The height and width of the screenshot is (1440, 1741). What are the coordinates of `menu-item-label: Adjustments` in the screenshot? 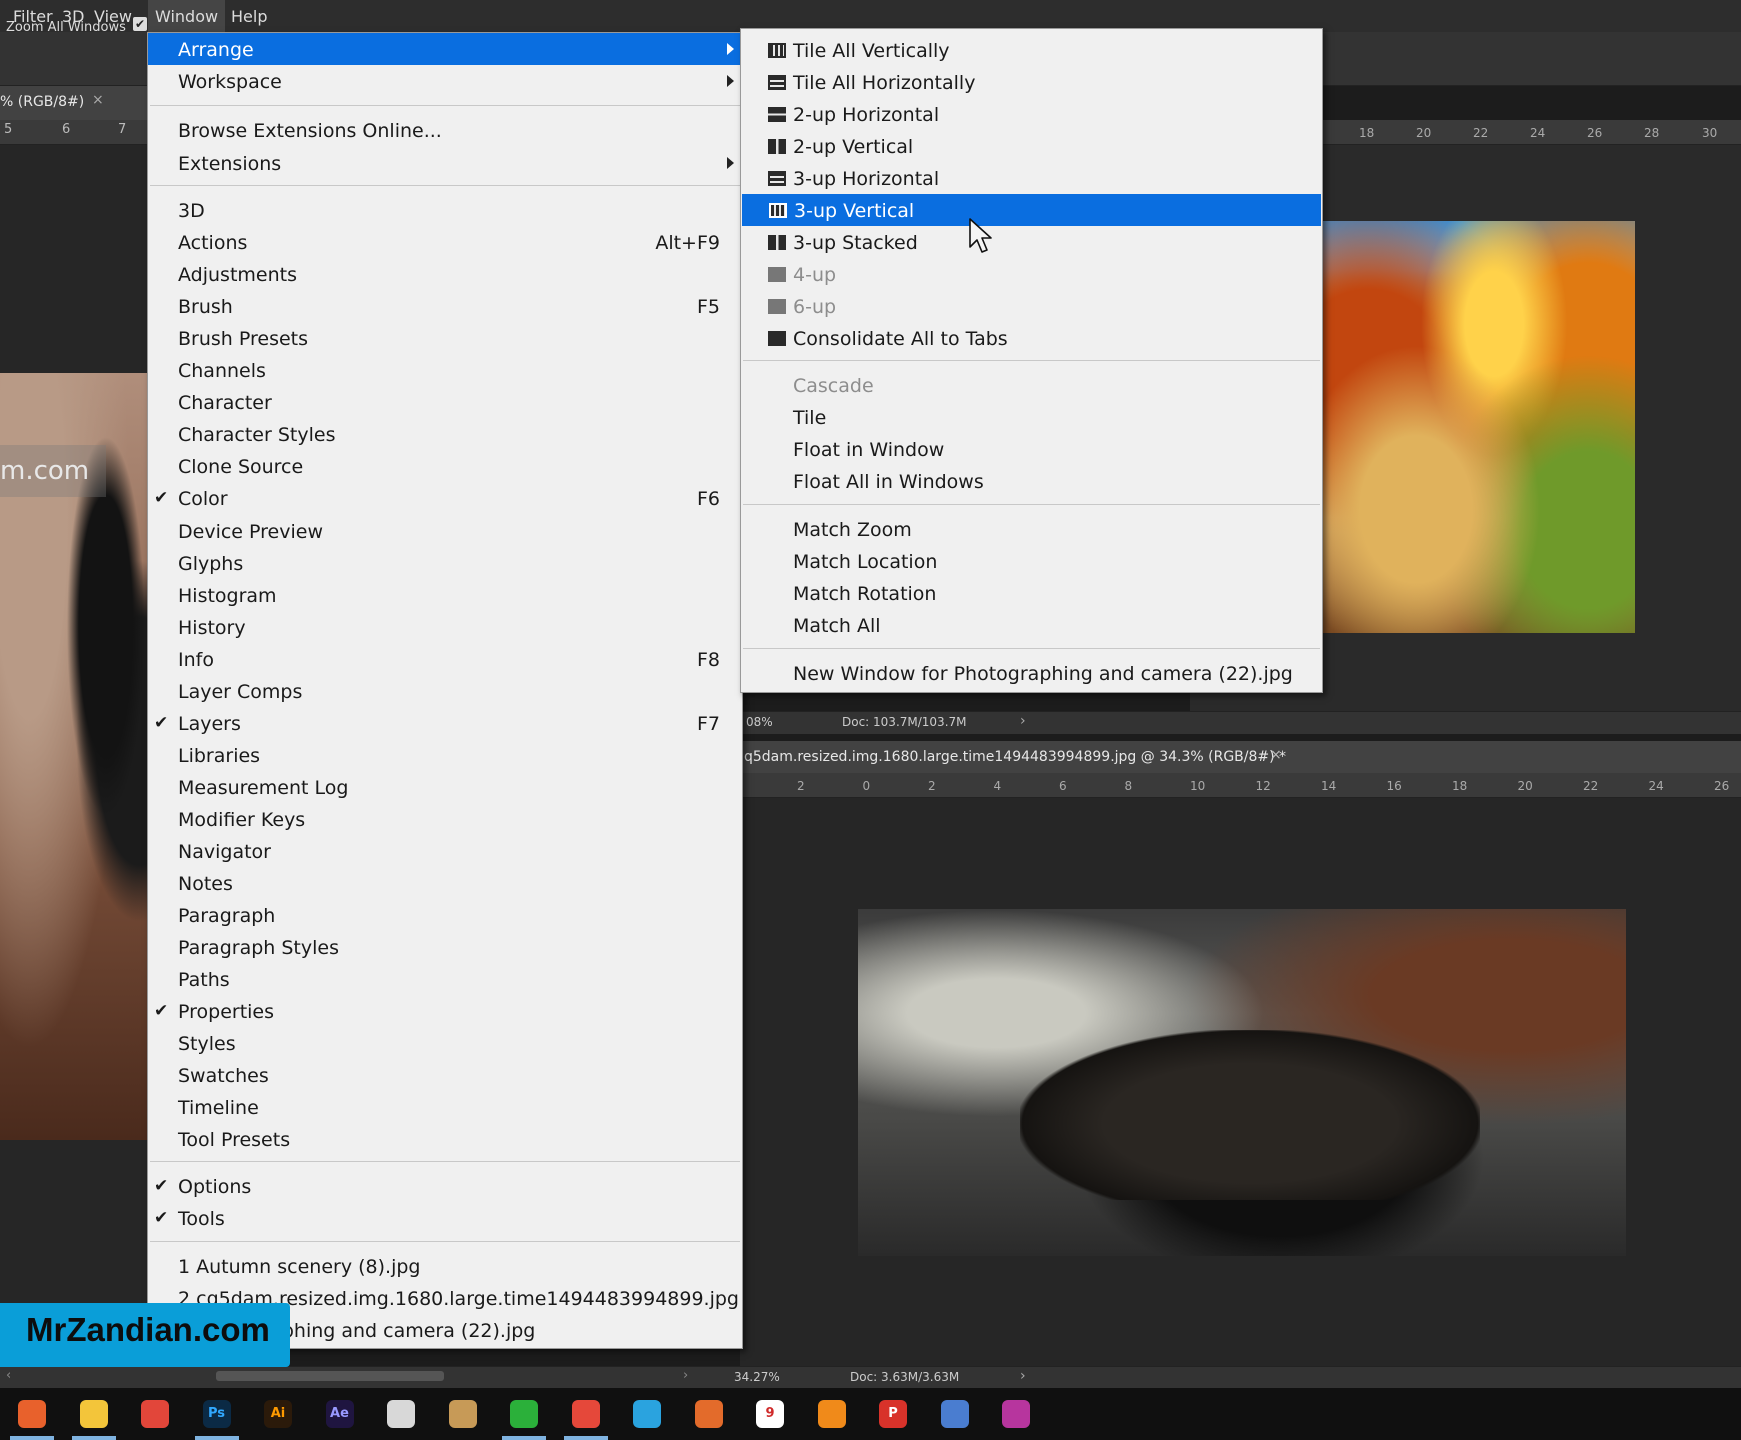 It's located at (237, 275).